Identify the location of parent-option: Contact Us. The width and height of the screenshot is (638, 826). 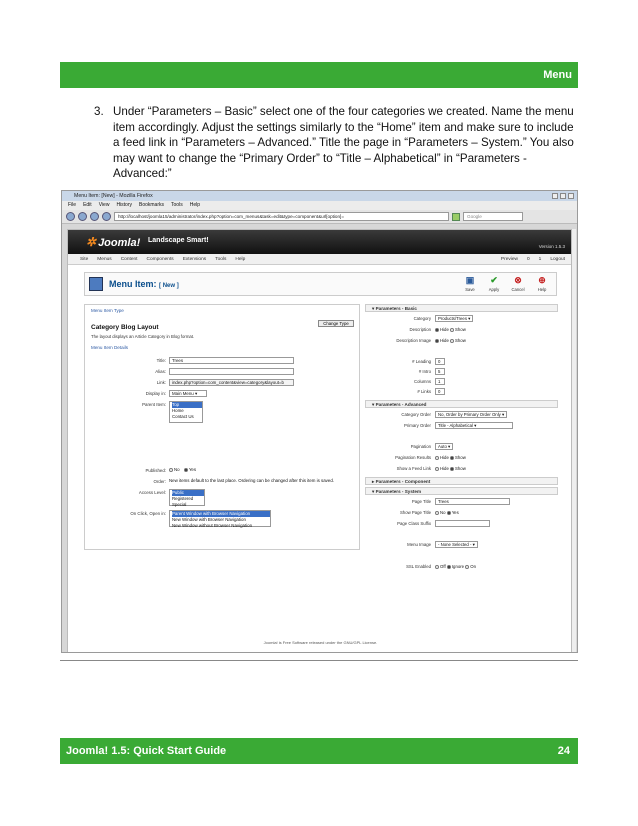
(187, 417).